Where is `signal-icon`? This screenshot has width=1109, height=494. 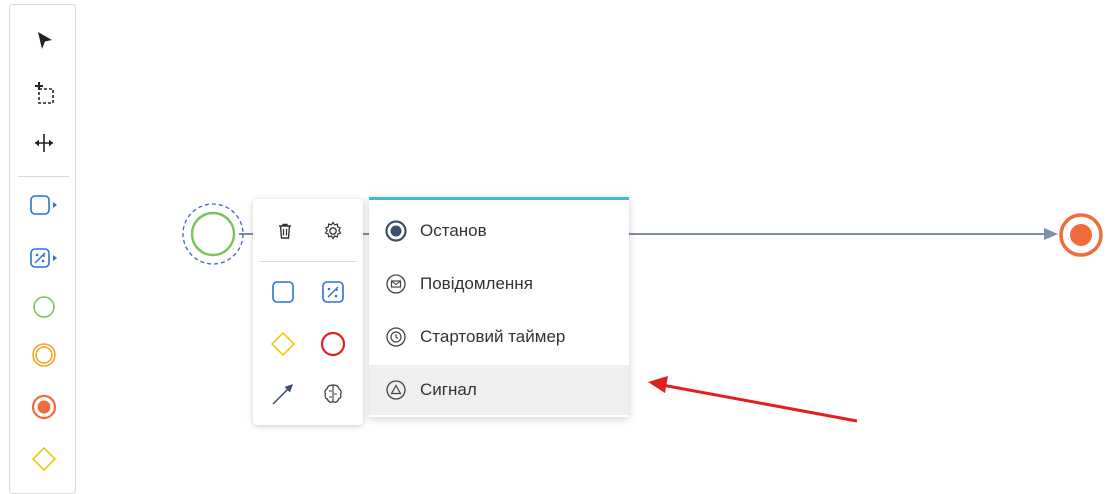 signal-icon is located at coordinates (396, 390).